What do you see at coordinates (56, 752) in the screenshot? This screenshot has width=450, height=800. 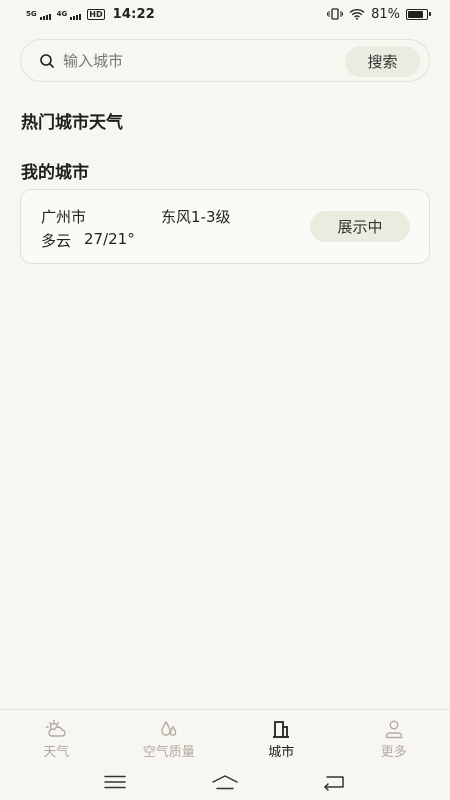 I see `tab-weather-label: 天气` at bounding box center [56, 752].